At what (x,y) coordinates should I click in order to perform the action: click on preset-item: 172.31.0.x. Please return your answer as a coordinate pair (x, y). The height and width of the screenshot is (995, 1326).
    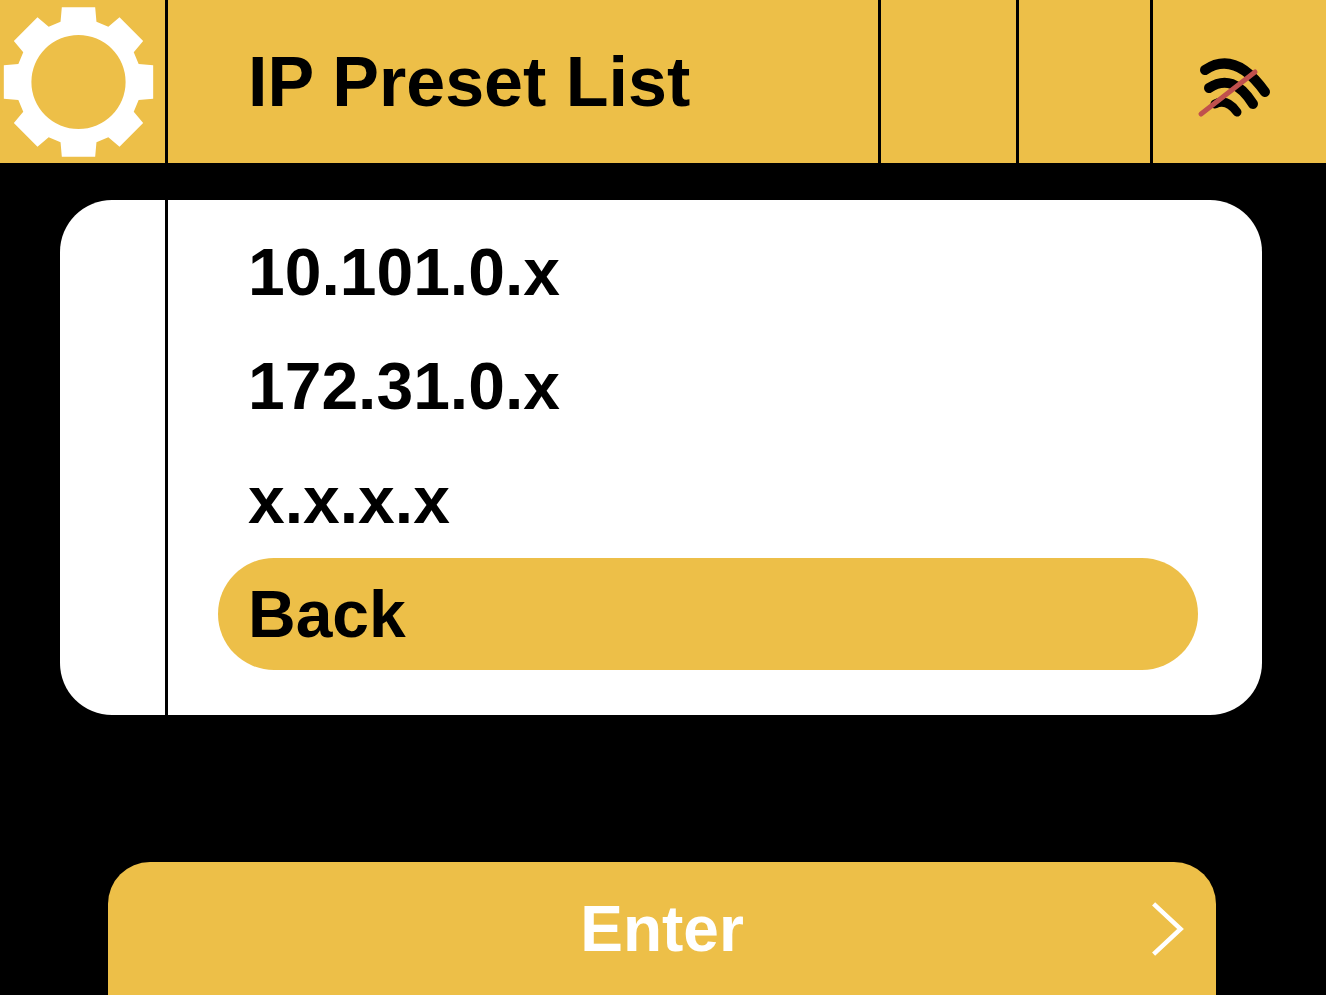
    Looking at the image, I should click on (708, 386).